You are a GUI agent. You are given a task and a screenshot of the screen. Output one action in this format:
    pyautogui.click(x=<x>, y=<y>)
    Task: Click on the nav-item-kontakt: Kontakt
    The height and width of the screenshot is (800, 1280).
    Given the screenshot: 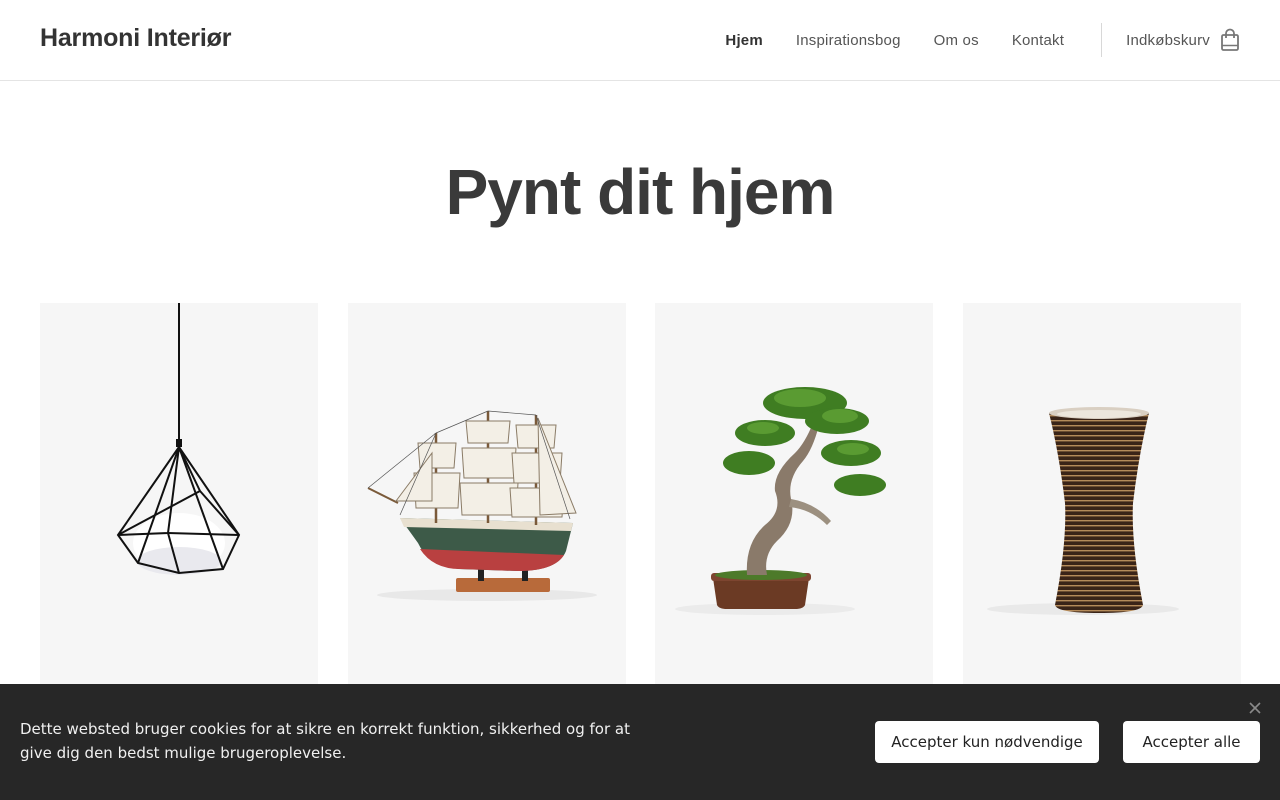 What is the action you would take?
    pyautogui.click(x=1038, y=40)
    